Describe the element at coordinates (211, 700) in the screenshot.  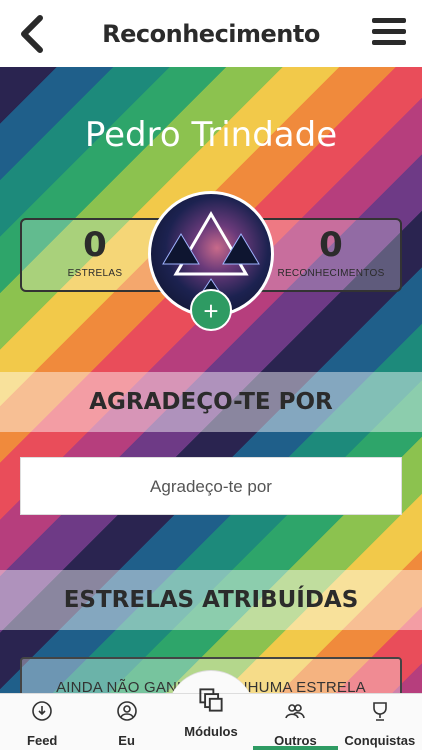
I see `modules-icon` at that location.